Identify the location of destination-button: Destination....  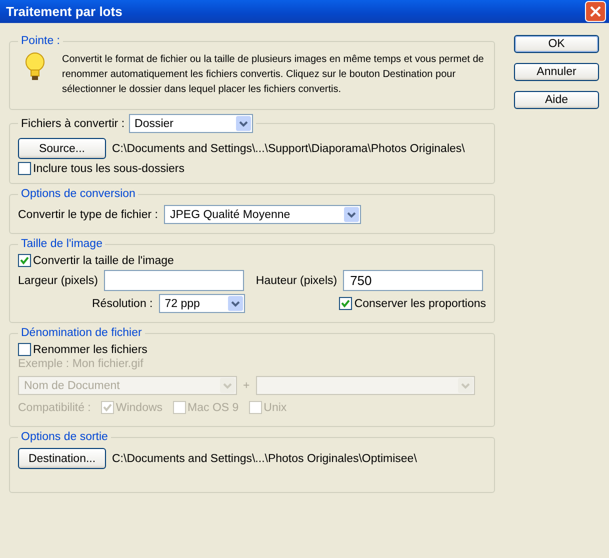
(62, 458).